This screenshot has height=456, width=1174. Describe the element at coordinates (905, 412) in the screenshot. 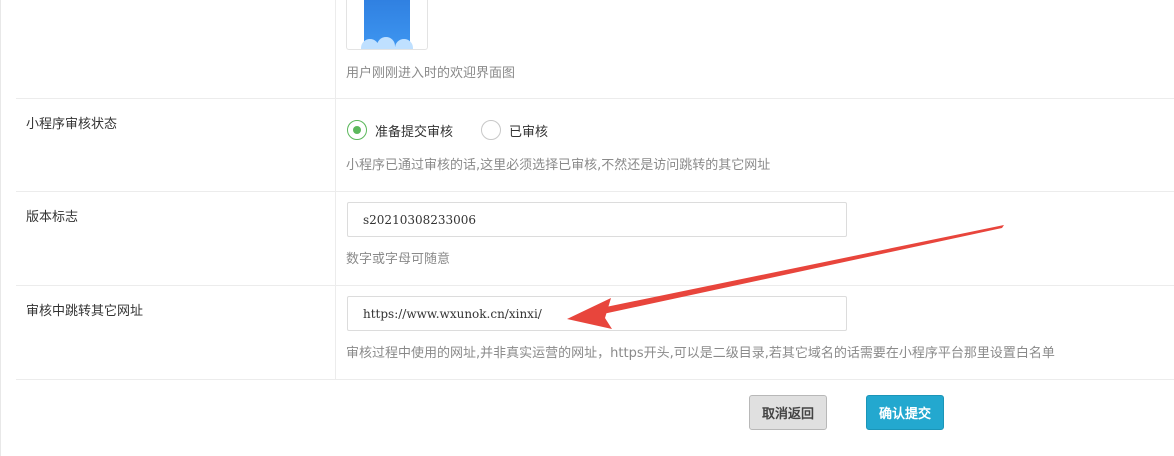

I see `submit-button: 确认提交` at that location.